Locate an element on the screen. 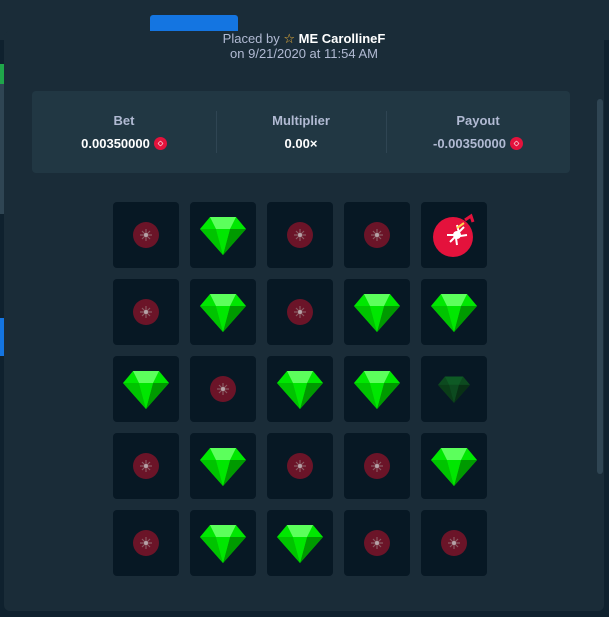 Image resolution: width=609 pixels, height=617 pixels. payout-stat: Payout -0.00350000 is located at coordinates (478, 132).